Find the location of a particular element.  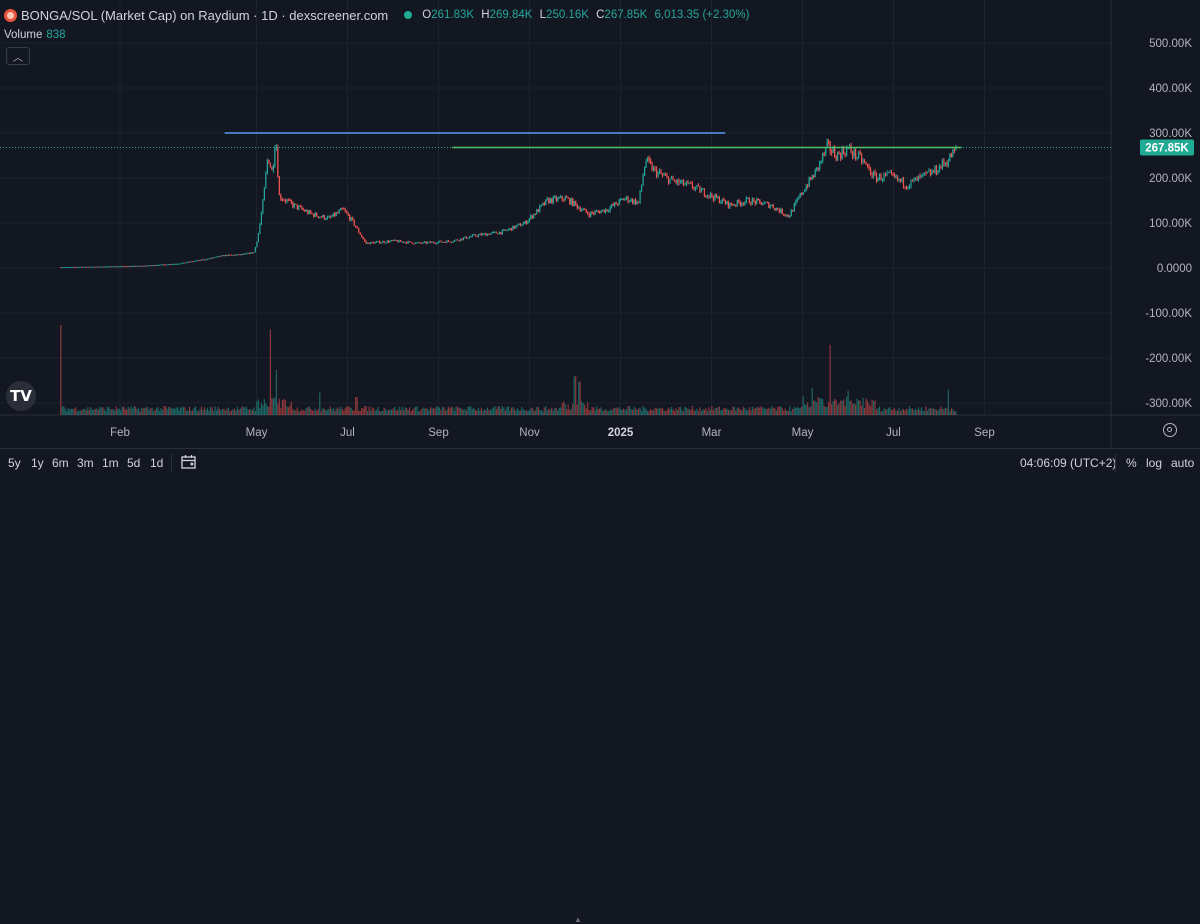

collapse-legend-button: ︿ is located at coordinates (18, 56).